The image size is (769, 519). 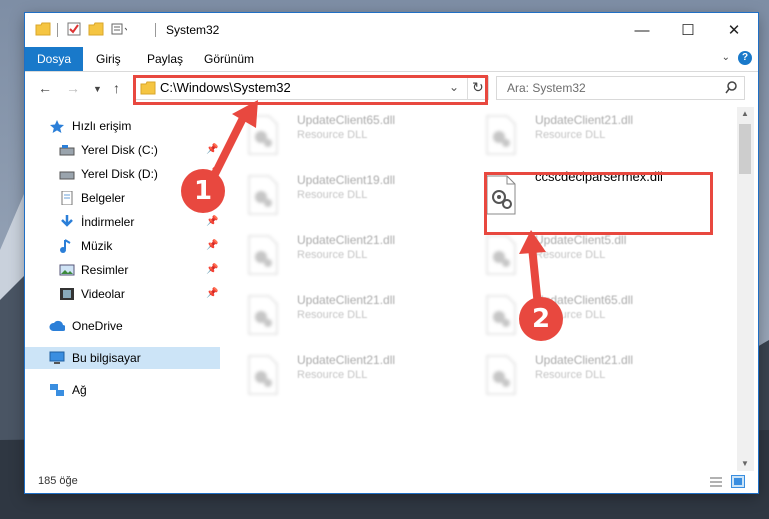 What do you see at coordinates (119, 29) in the screenshot?
I see `customize-toolbar-icon` at bounding box center [119, 29].